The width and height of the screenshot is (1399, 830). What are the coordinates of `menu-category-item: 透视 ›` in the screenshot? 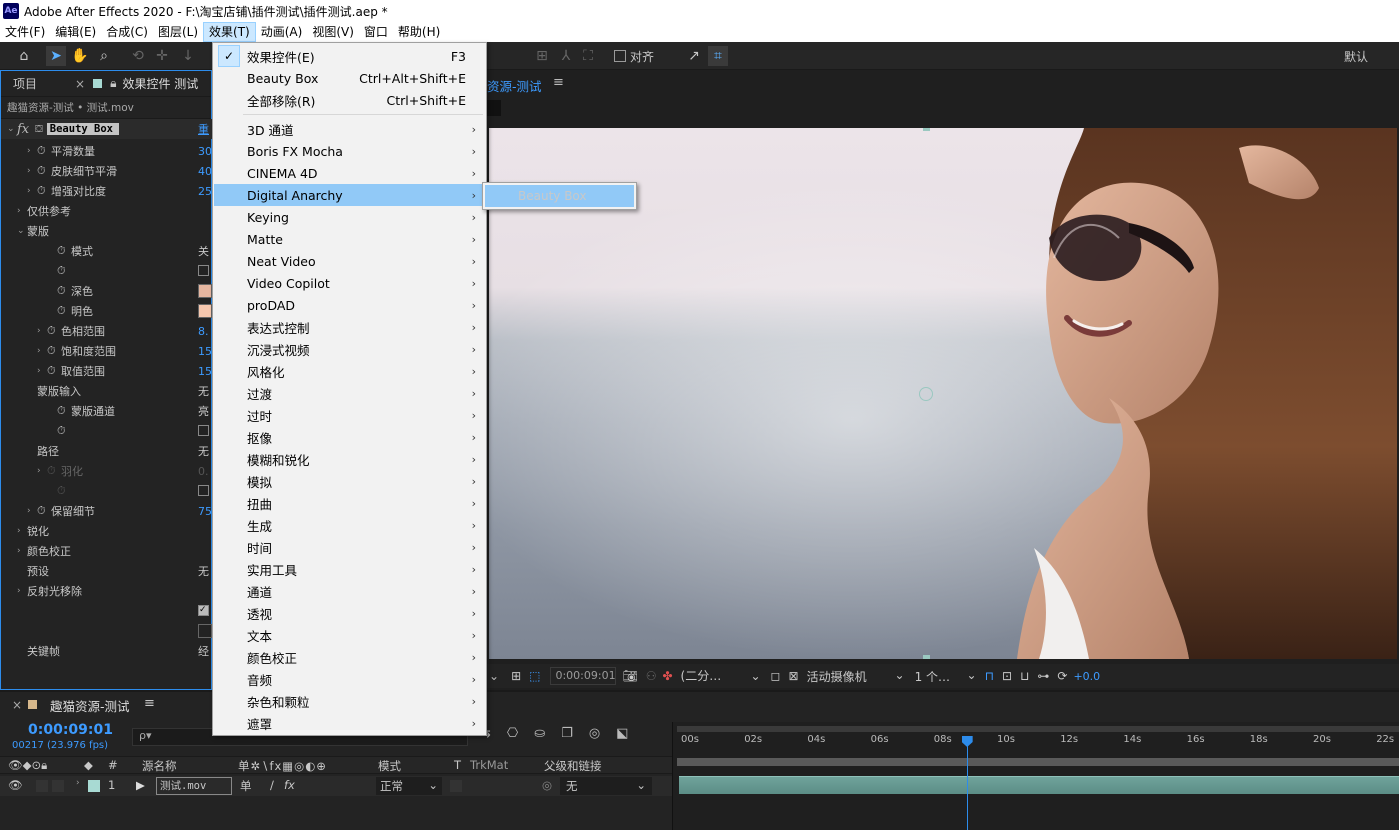 It's located at (350, 613).